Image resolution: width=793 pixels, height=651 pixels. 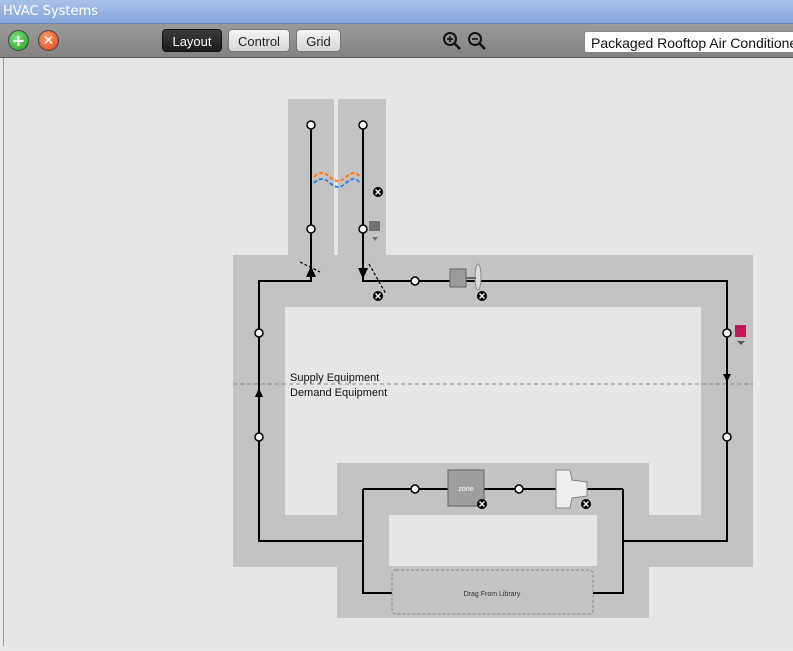 I want to click on supply-label: Supply Equipment, so click(x=334, y=378).